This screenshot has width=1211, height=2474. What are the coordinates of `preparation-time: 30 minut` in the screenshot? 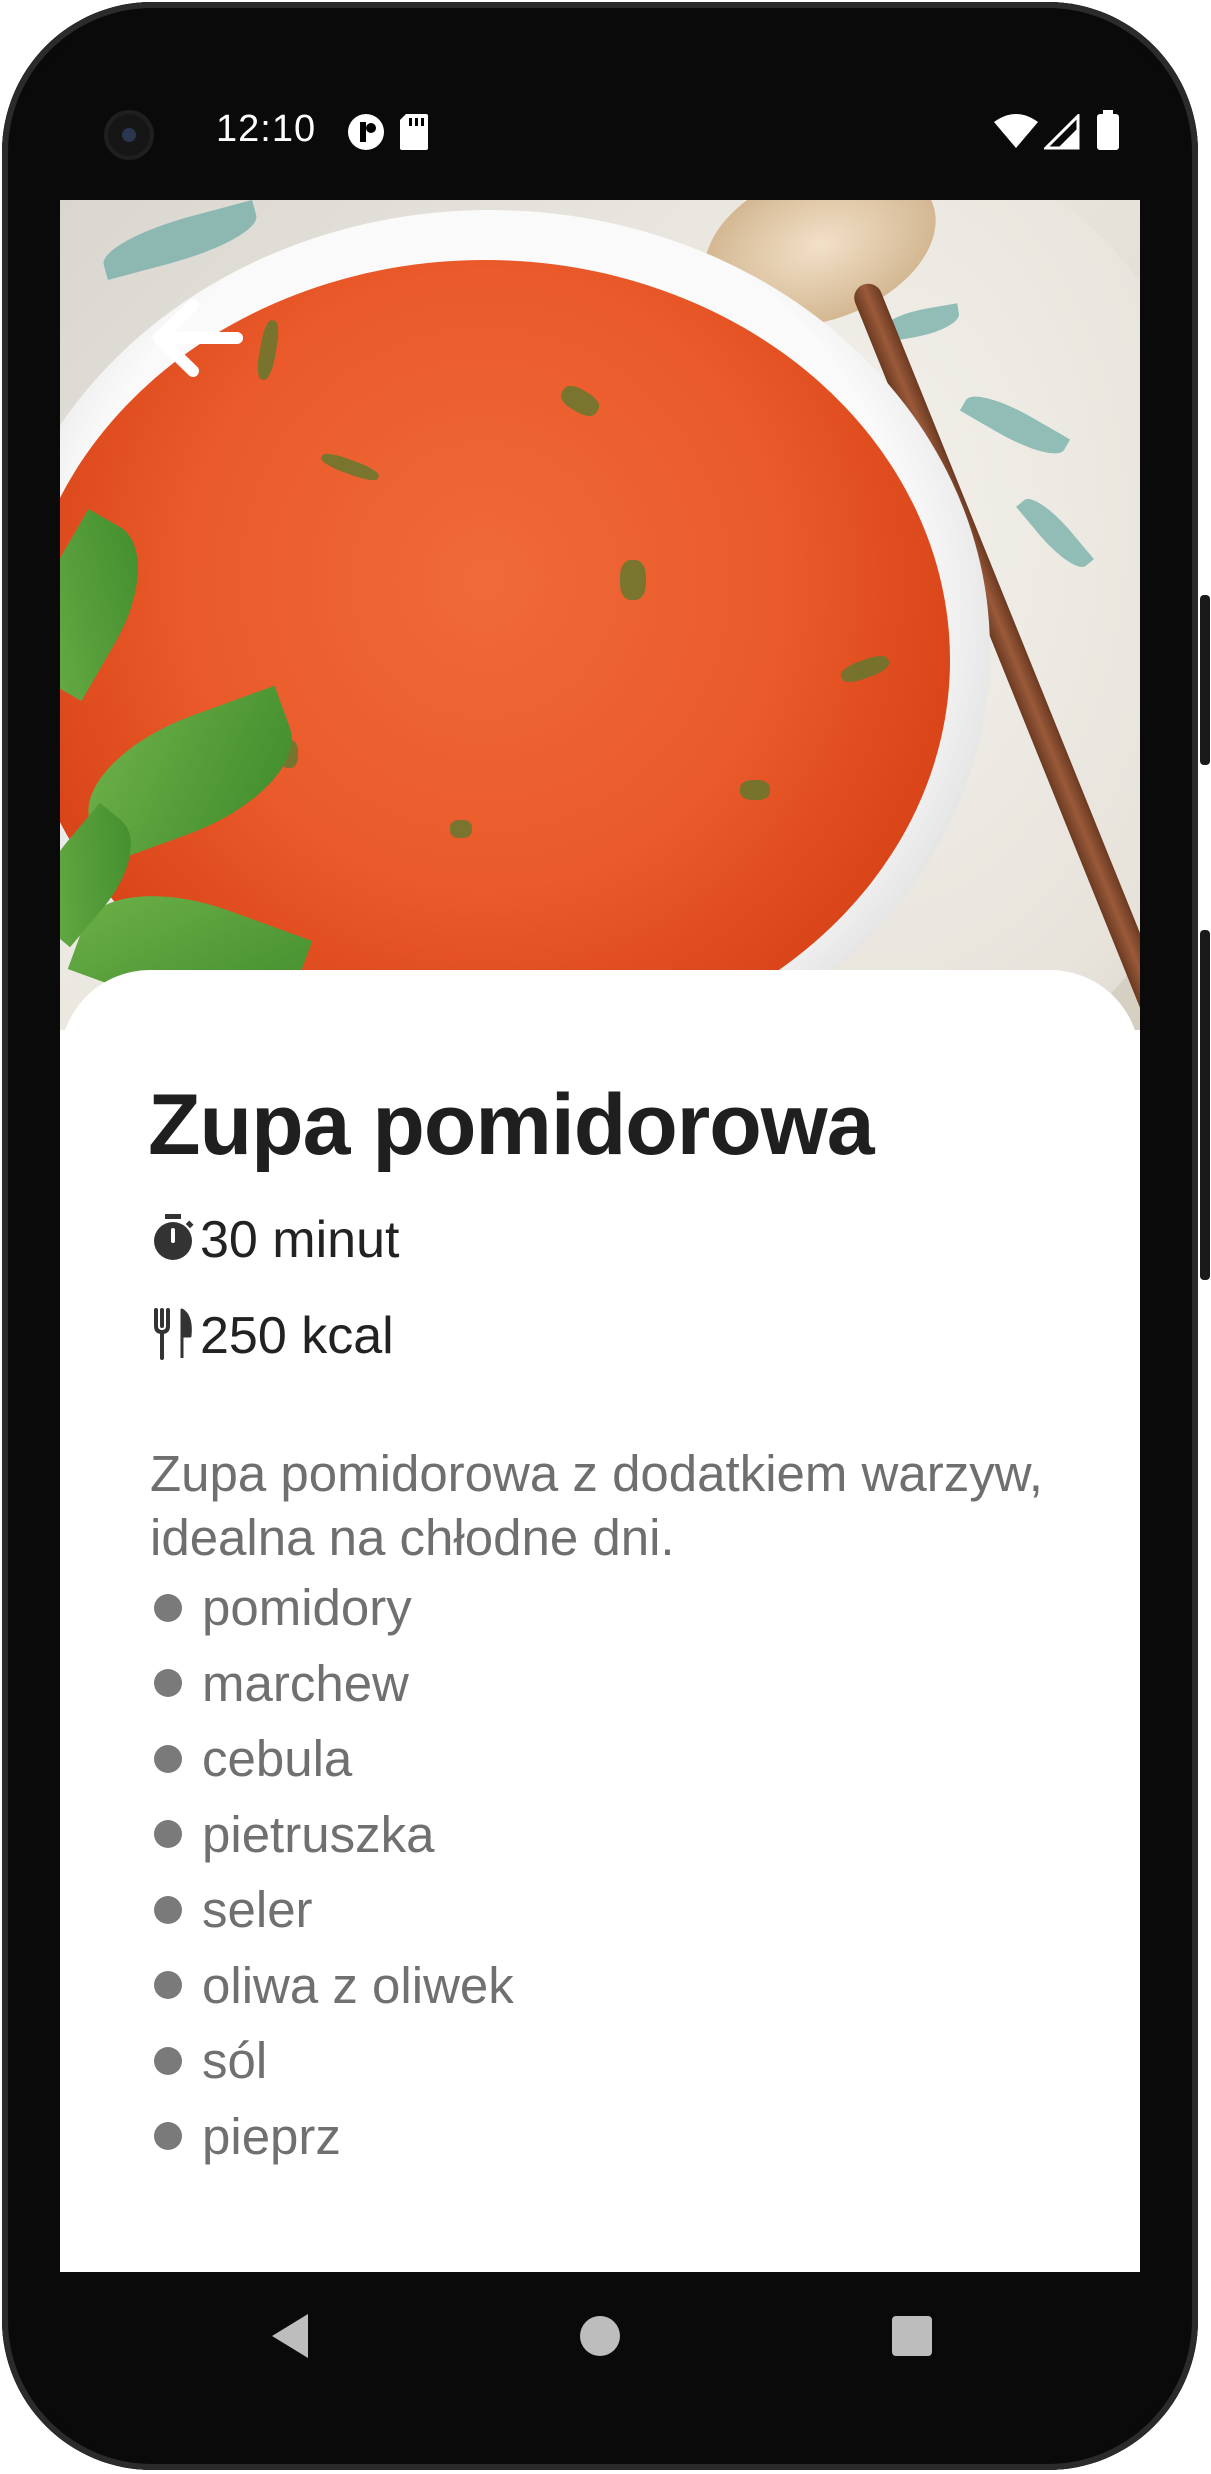 It's located at (274, 1240).